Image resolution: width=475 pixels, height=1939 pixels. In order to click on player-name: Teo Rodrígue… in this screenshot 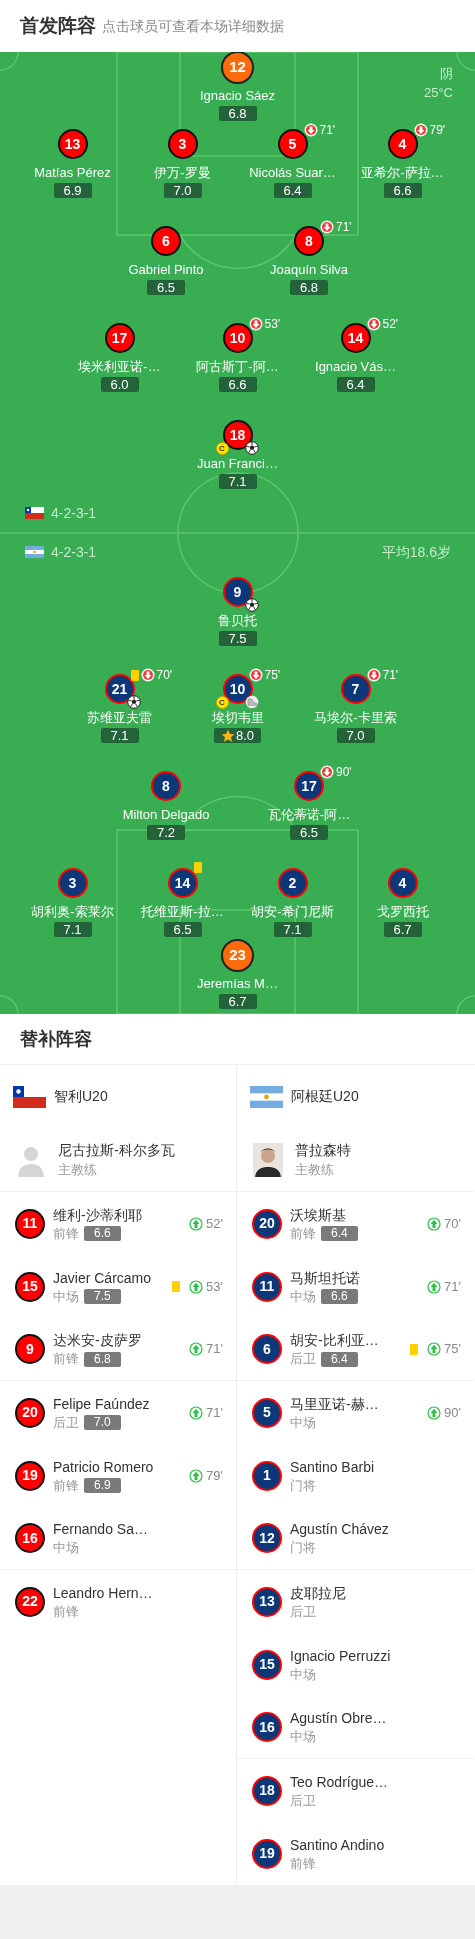, I will do `click(375, 1781)`.